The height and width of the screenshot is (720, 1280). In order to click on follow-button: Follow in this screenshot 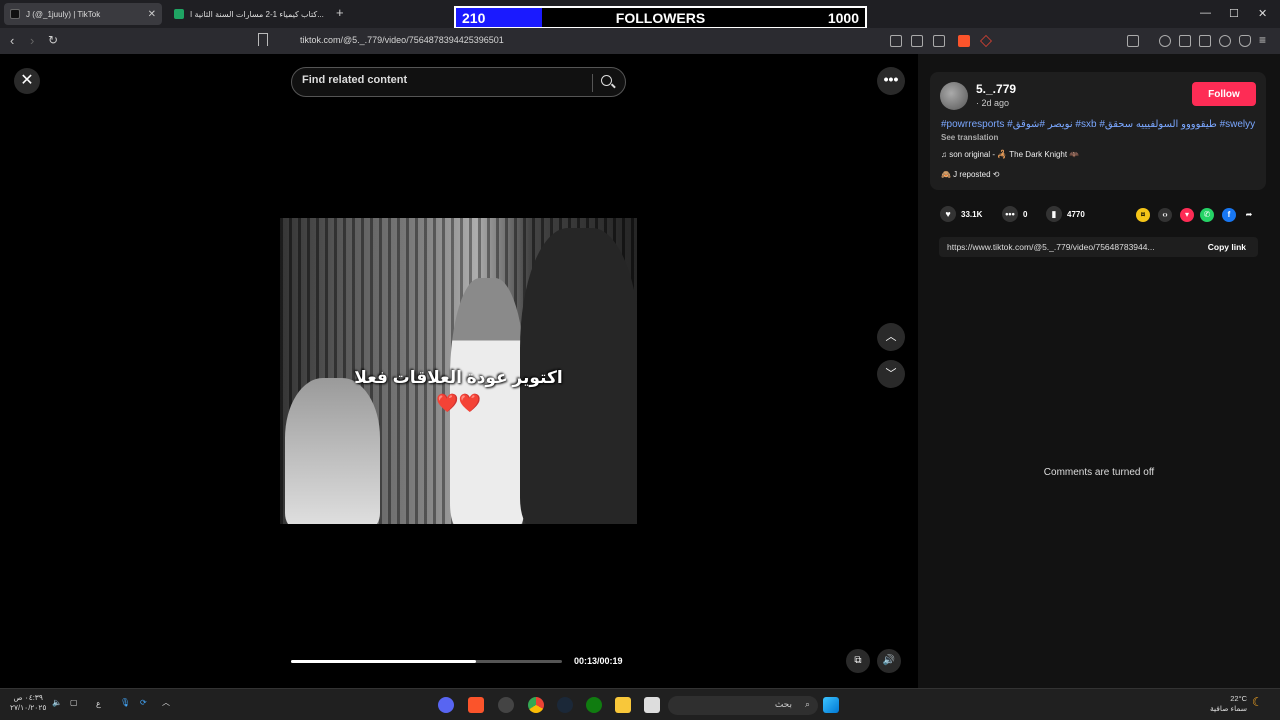, I will do `click(1224, 94)`.